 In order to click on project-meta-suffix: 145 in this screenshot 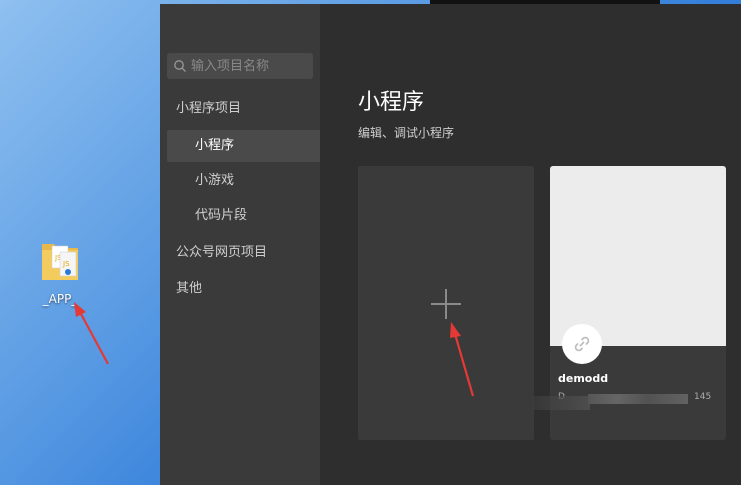, I will do `click(703, 397)`.